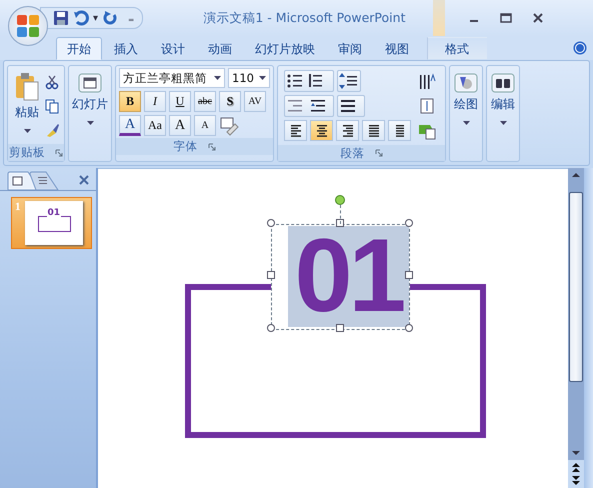 The width and height of the screenshot is (593, 488). Describe the element at coordinates (155, 125) in the screenshot. I see `change-case-button: Aa` at that location.